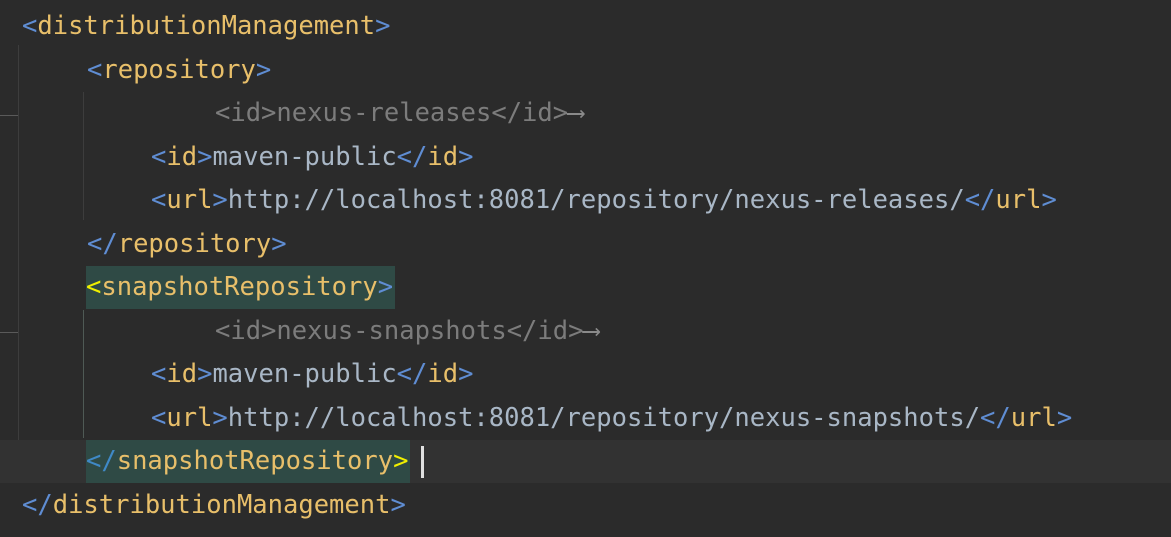  What do you see at coordinates (399, 113) in the screenshot?
I see `dimmed-xml-element: <id>nexus-releases</id>⟶` at bounding box center [399, 113].